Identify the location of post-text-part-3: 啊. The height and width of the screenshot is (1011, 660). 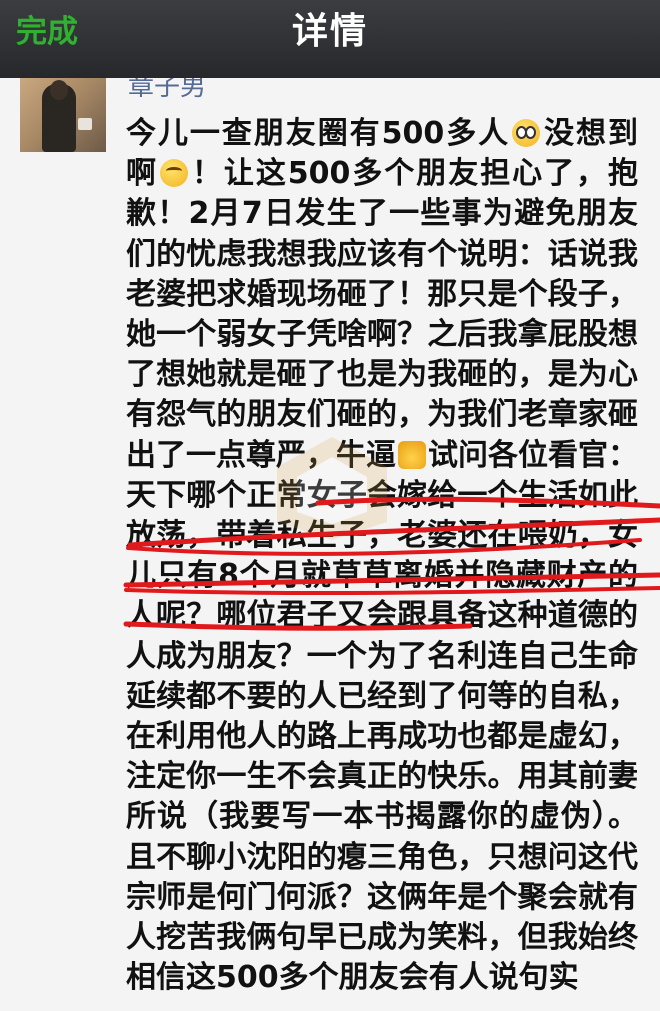
(142, 174).